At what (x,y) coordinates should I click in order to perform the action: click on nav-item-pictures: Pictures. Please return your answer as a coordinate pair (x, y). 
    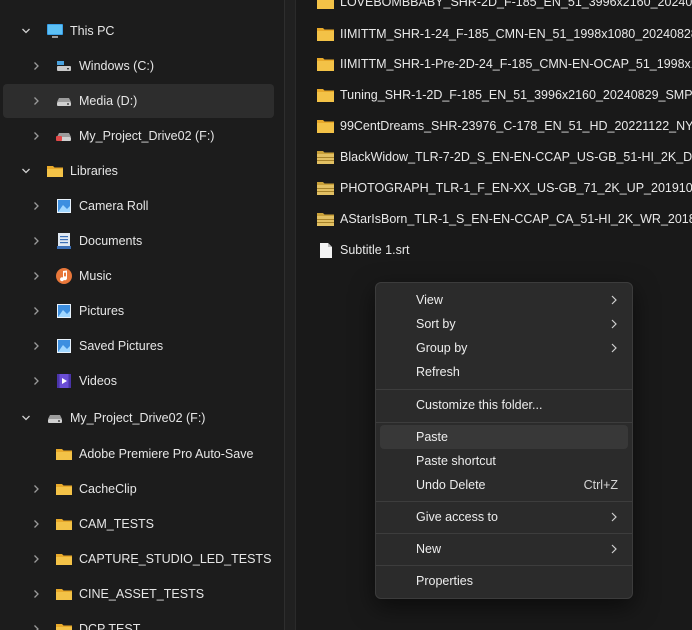
    Looking at the image, I should click on (142, 311).